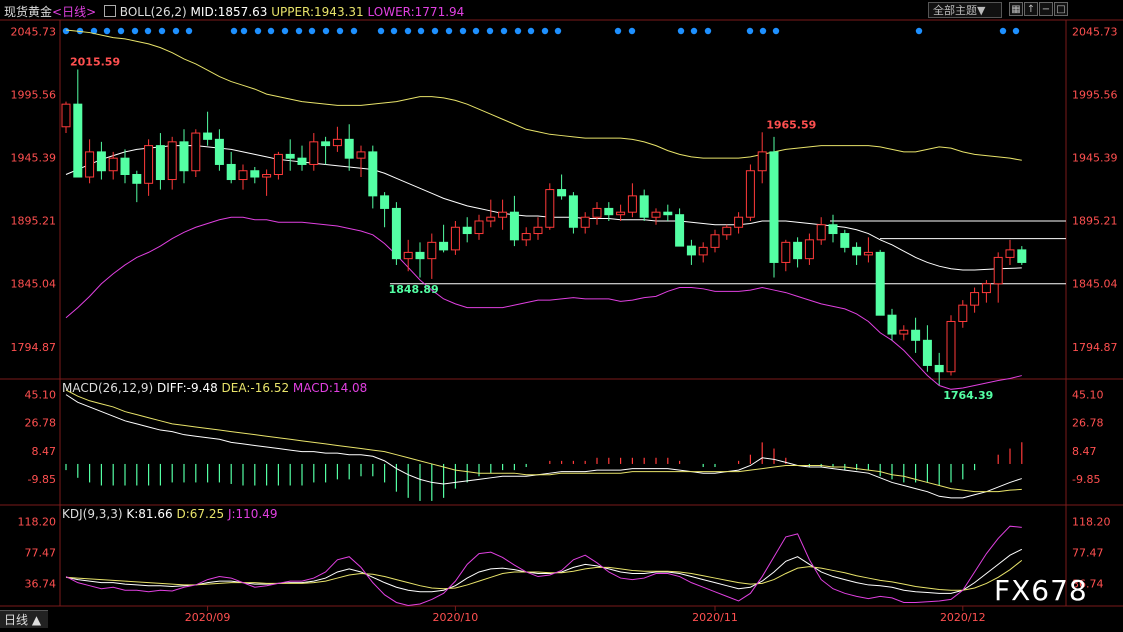  I want to click on kdj-k: K:81.66, so click(149, 514).